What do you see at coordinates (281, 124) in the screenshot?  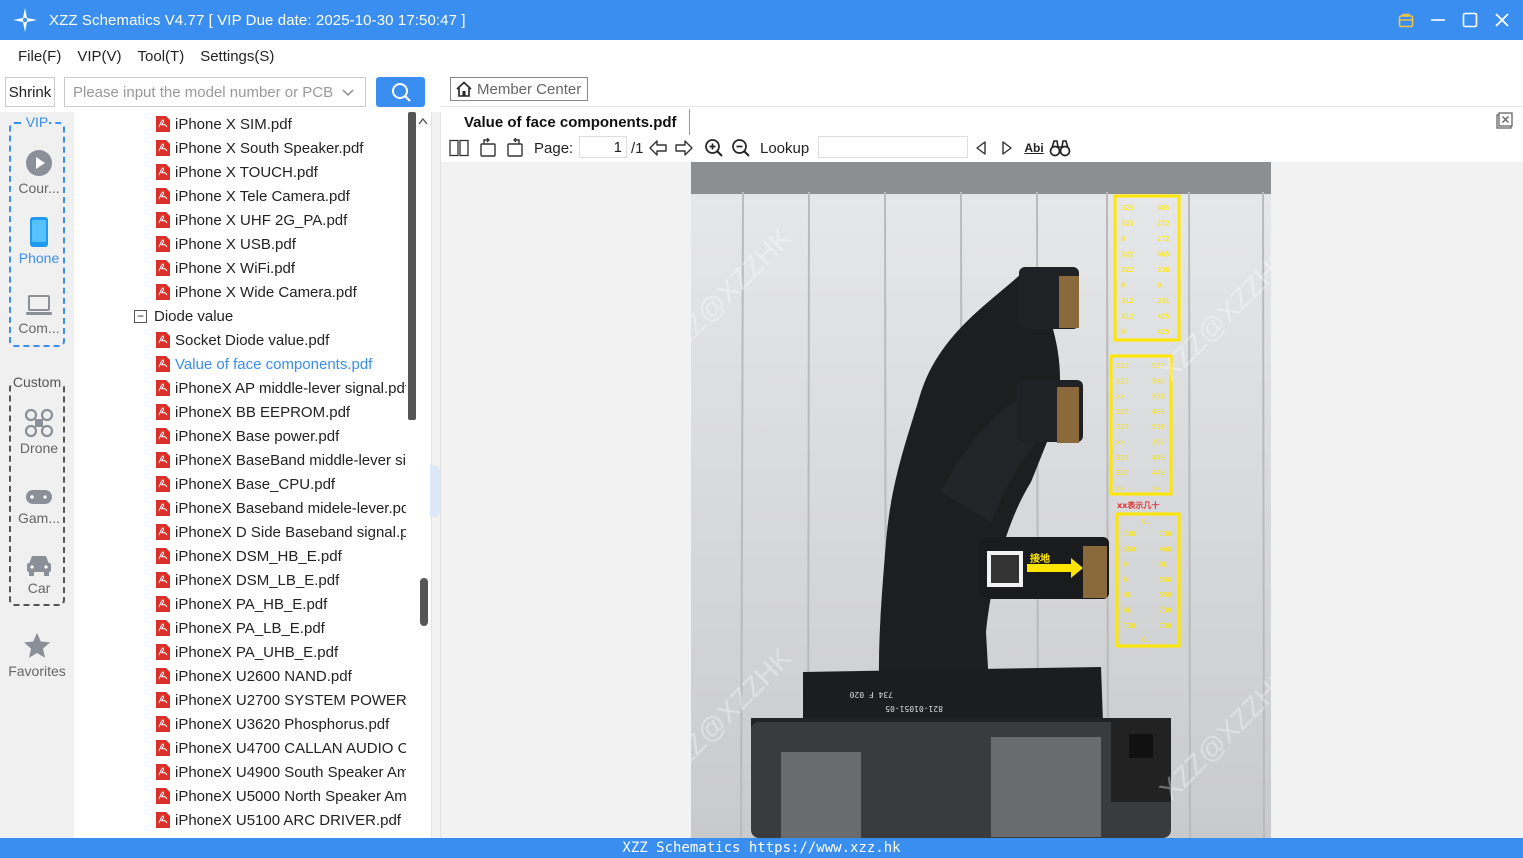 I see `tree-file-item: iPhone X SIM.pdf` at bounding box center [281, 124].